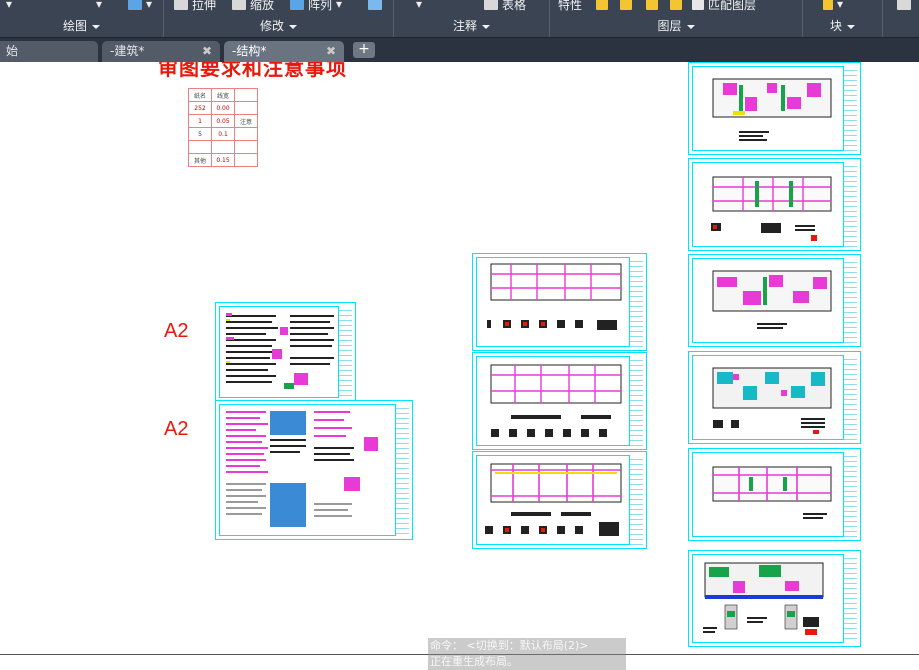  I want to click on table-row, so click(223, 147).